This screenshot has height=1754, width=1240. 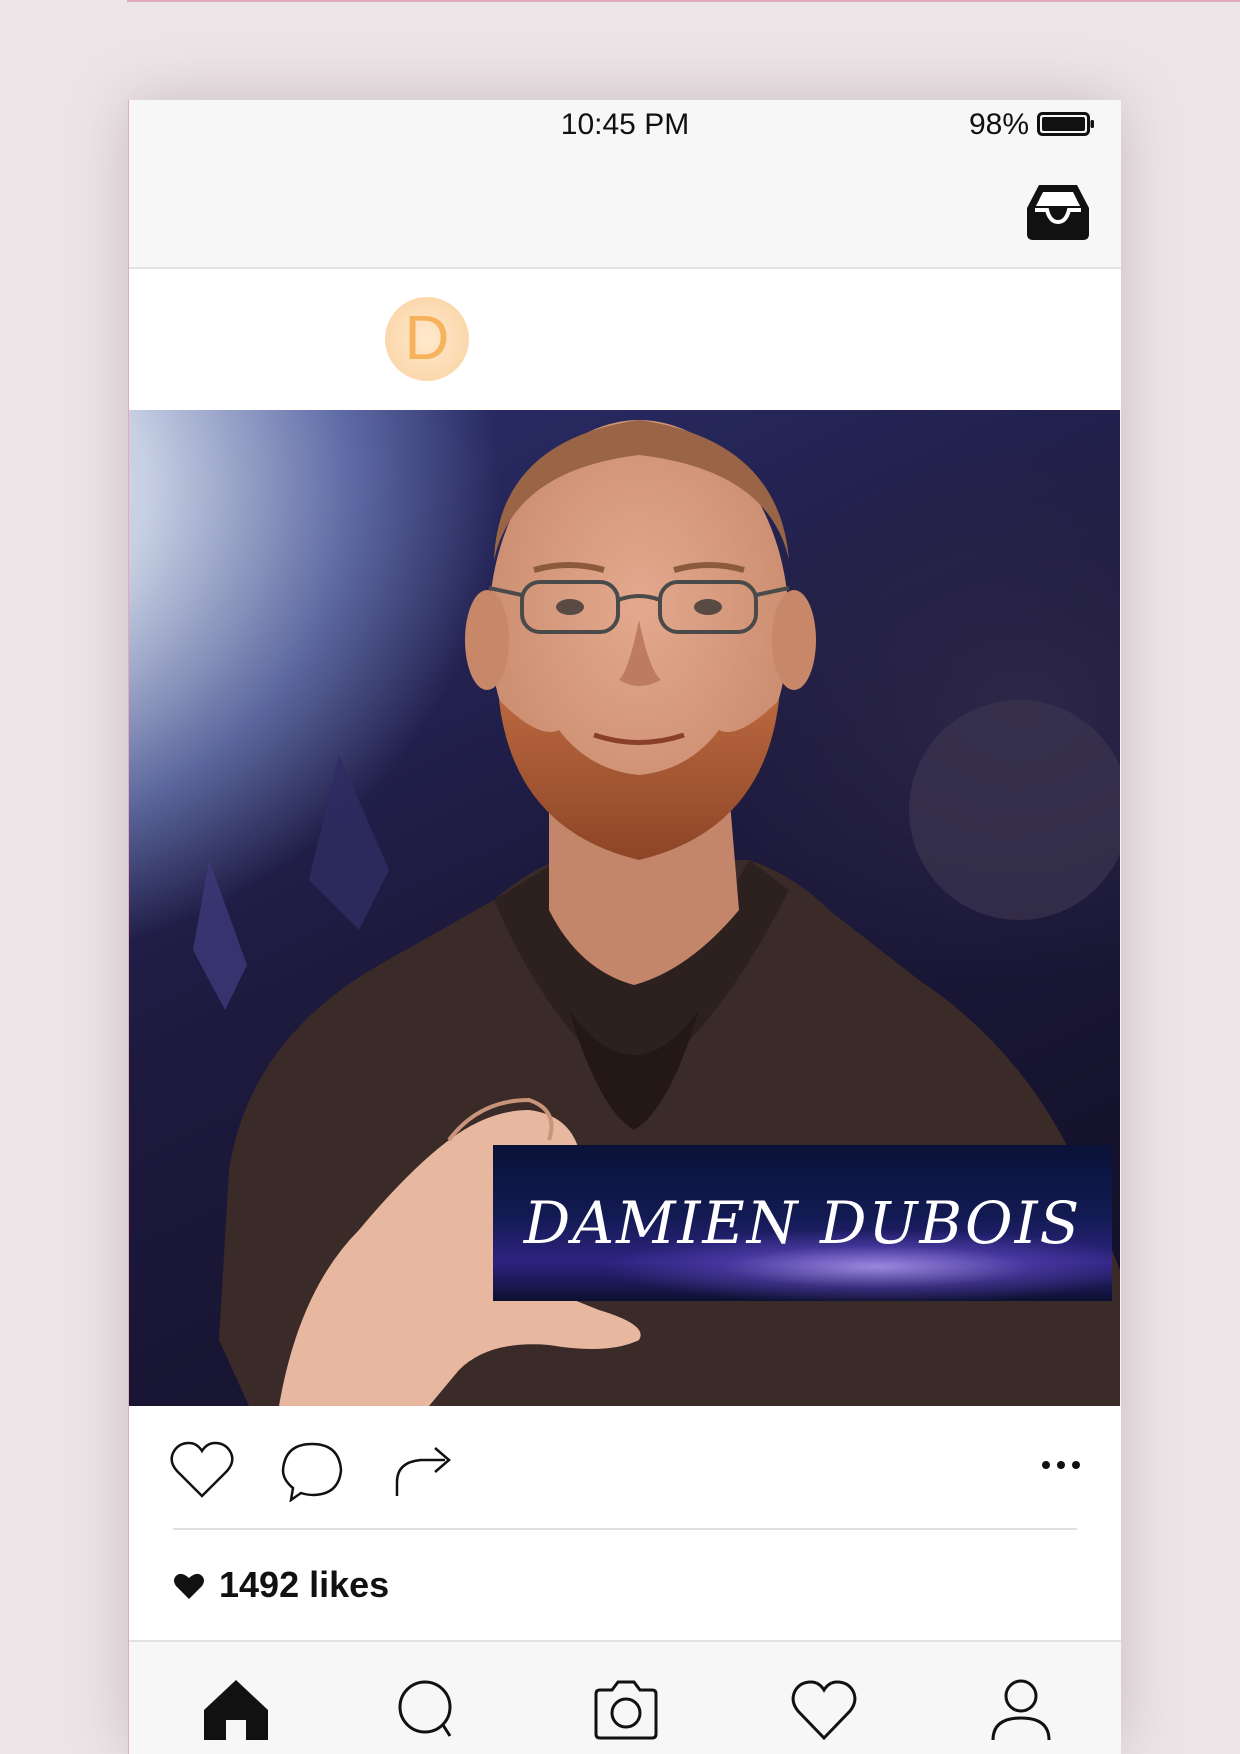 What do you see at coordinates (625, 1585) in the screenshot?
I see `likes-row: 1492 likes` at bounding box center [625, 1585].